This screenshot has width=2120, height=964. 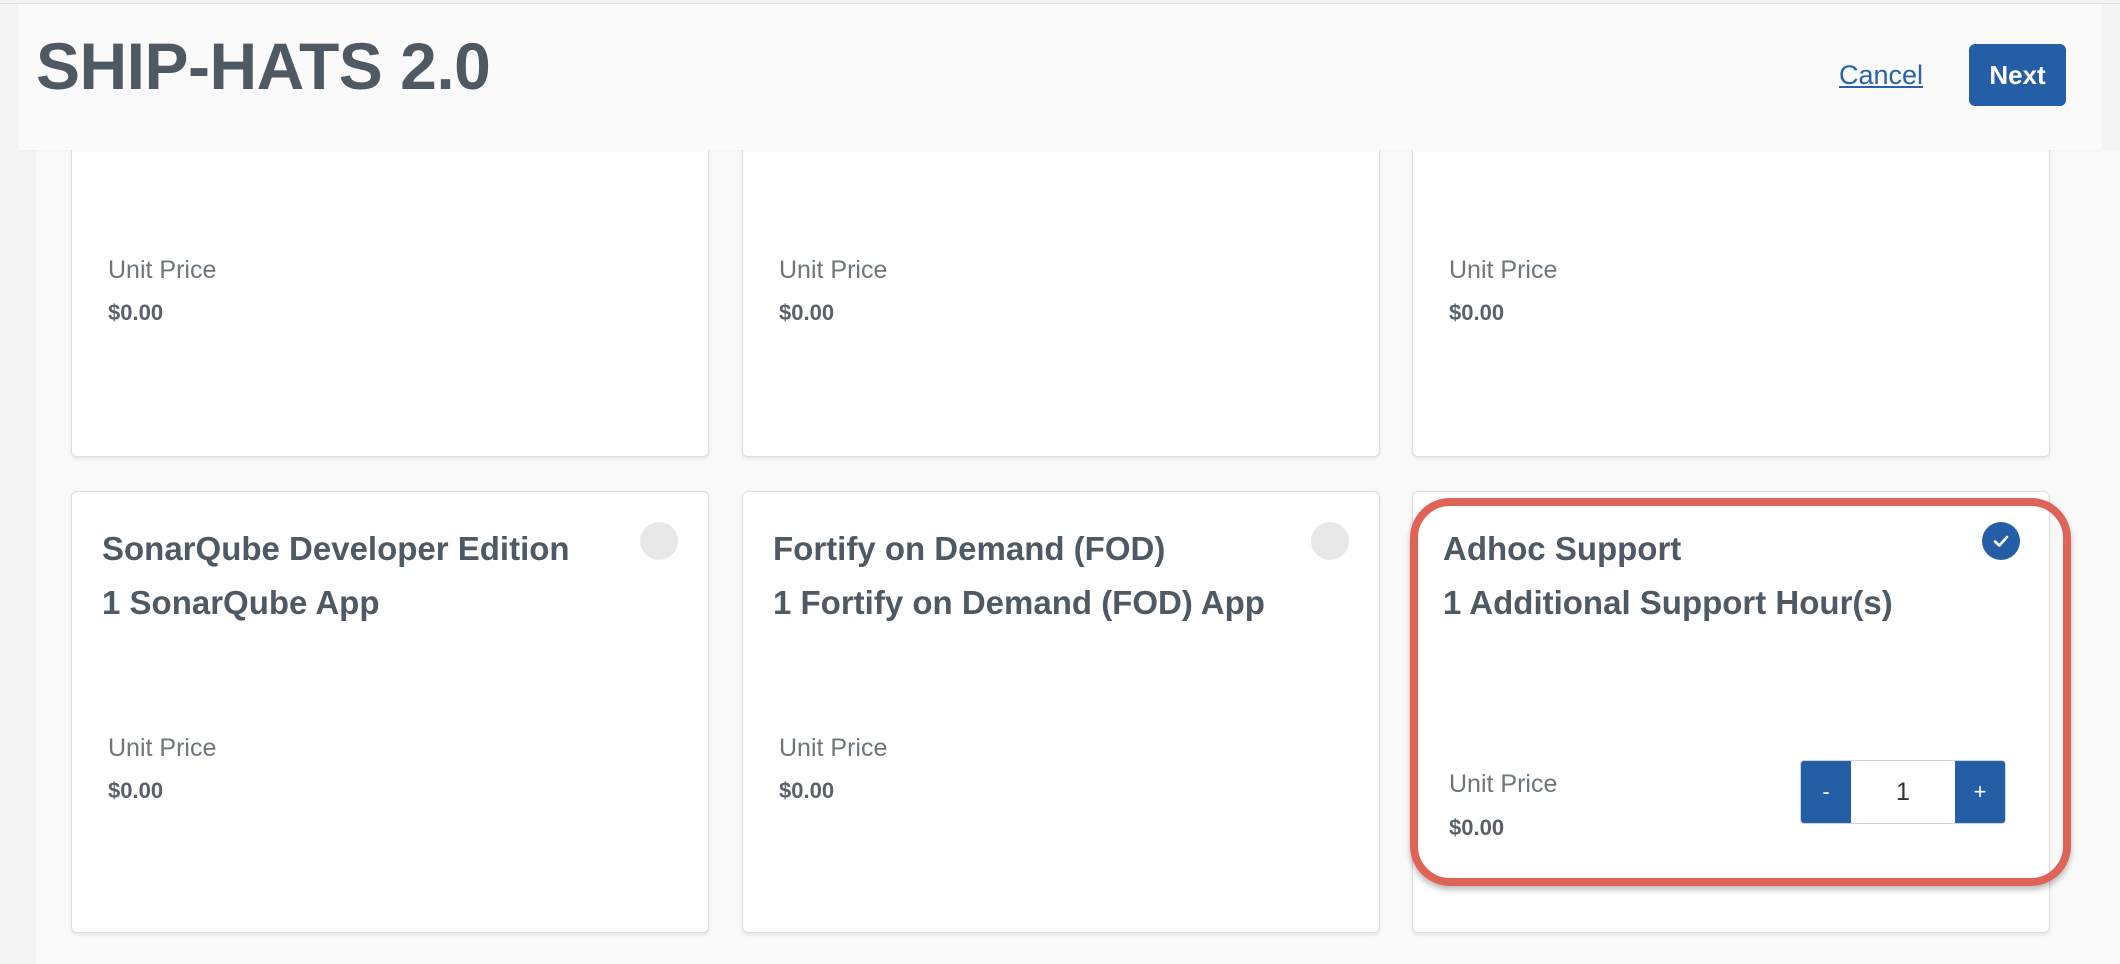 What do you see at coordinates (969, 548) in the screenshot?
I see `card-title: Fortify on Demand (FOD)` at bounding box center [969, 548].